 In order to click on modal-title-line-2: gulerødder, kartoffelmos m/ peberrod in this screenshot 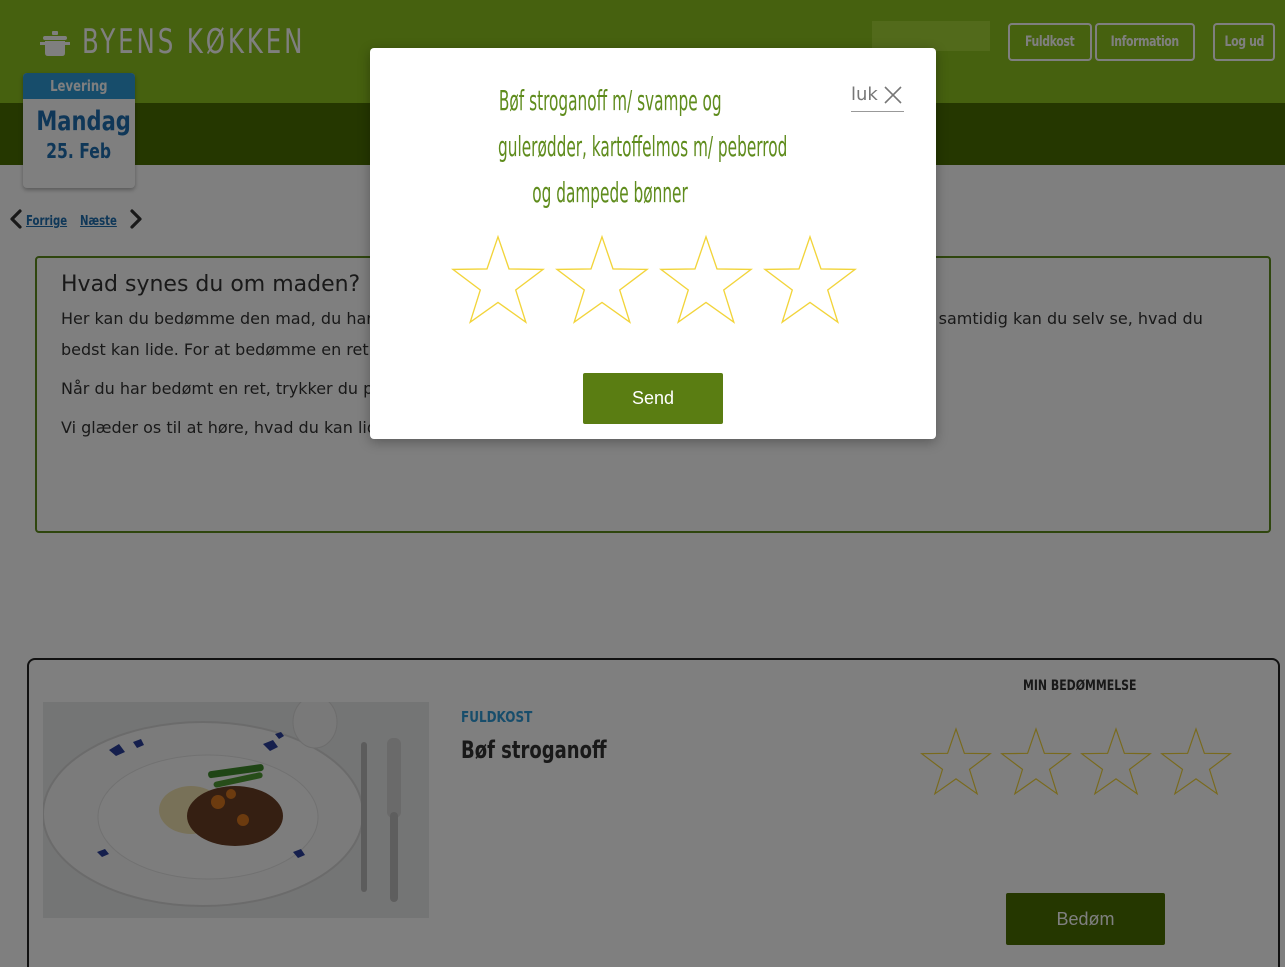, I will do `click(617, 147)`.